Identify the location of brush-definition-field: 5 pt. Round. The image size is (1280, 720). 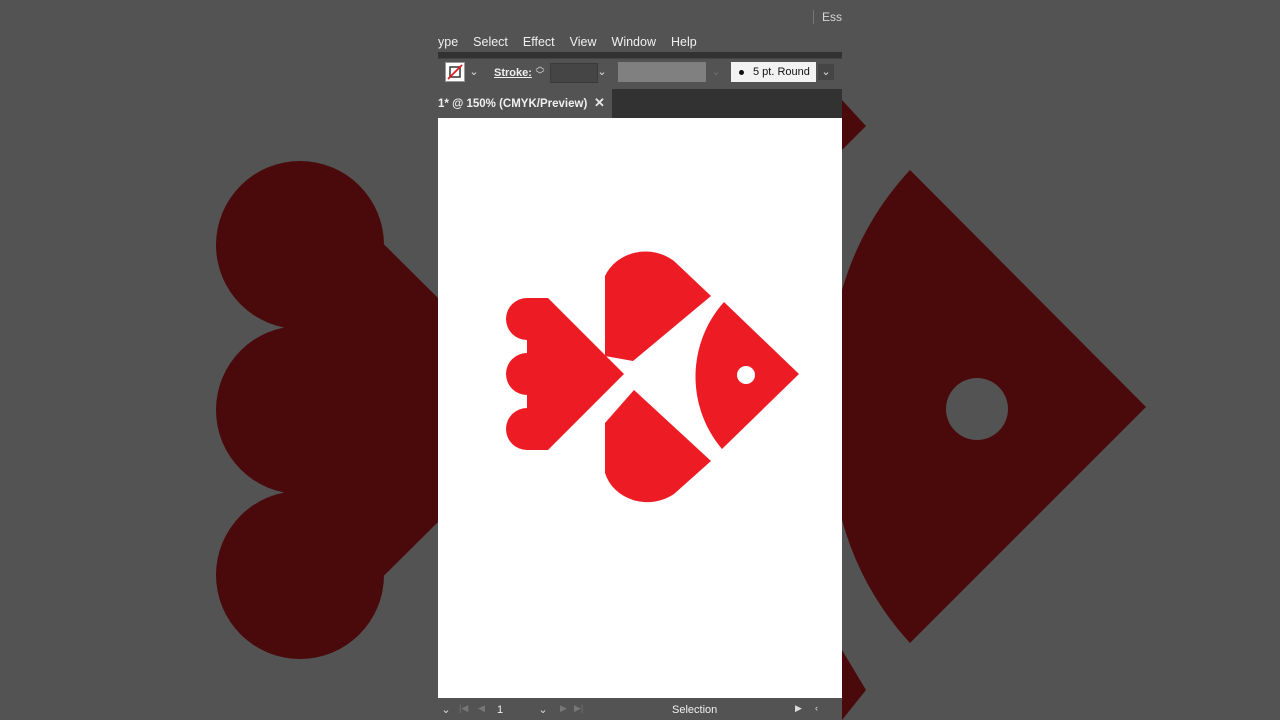
(773, 72).